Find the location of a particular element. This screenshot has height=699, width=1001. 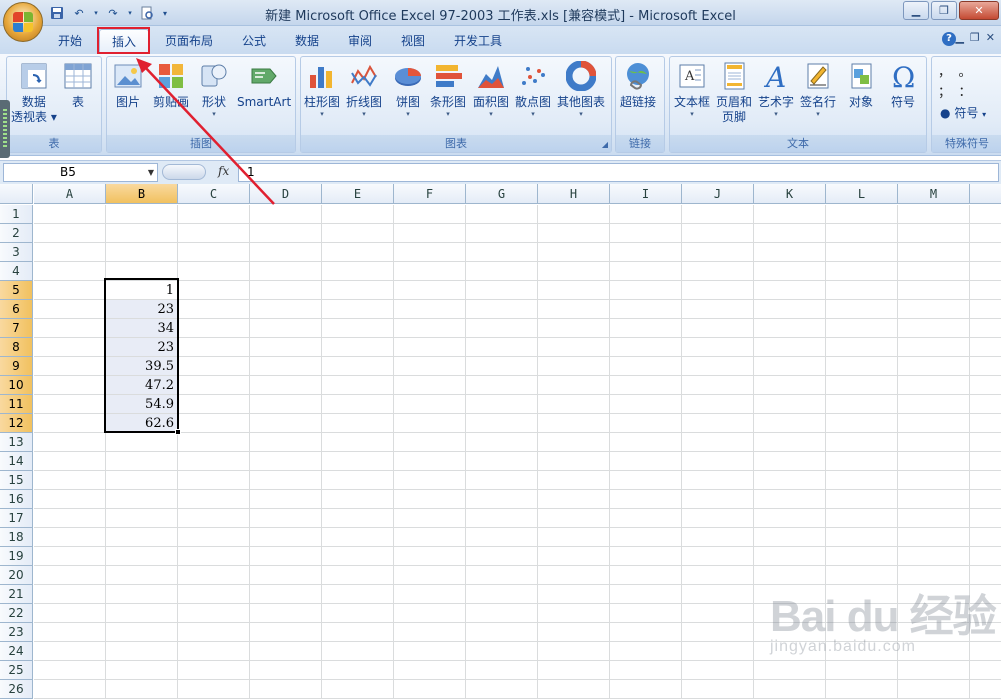

cell-h16 is located at coordinates (574, 499).